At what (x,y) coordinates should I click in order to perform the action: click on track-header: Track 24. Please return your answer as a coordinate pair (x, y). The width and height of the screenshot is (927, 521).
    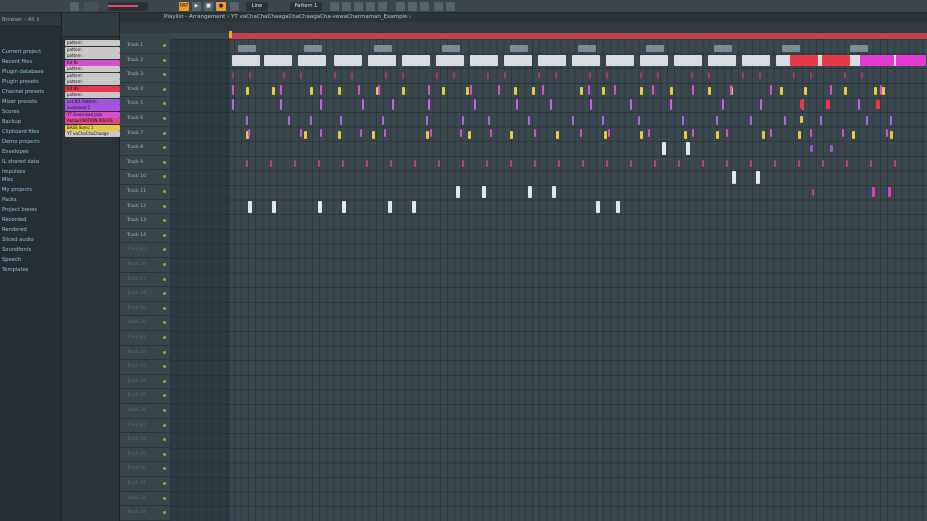
    Looking at the image, I should click on (145, 382).